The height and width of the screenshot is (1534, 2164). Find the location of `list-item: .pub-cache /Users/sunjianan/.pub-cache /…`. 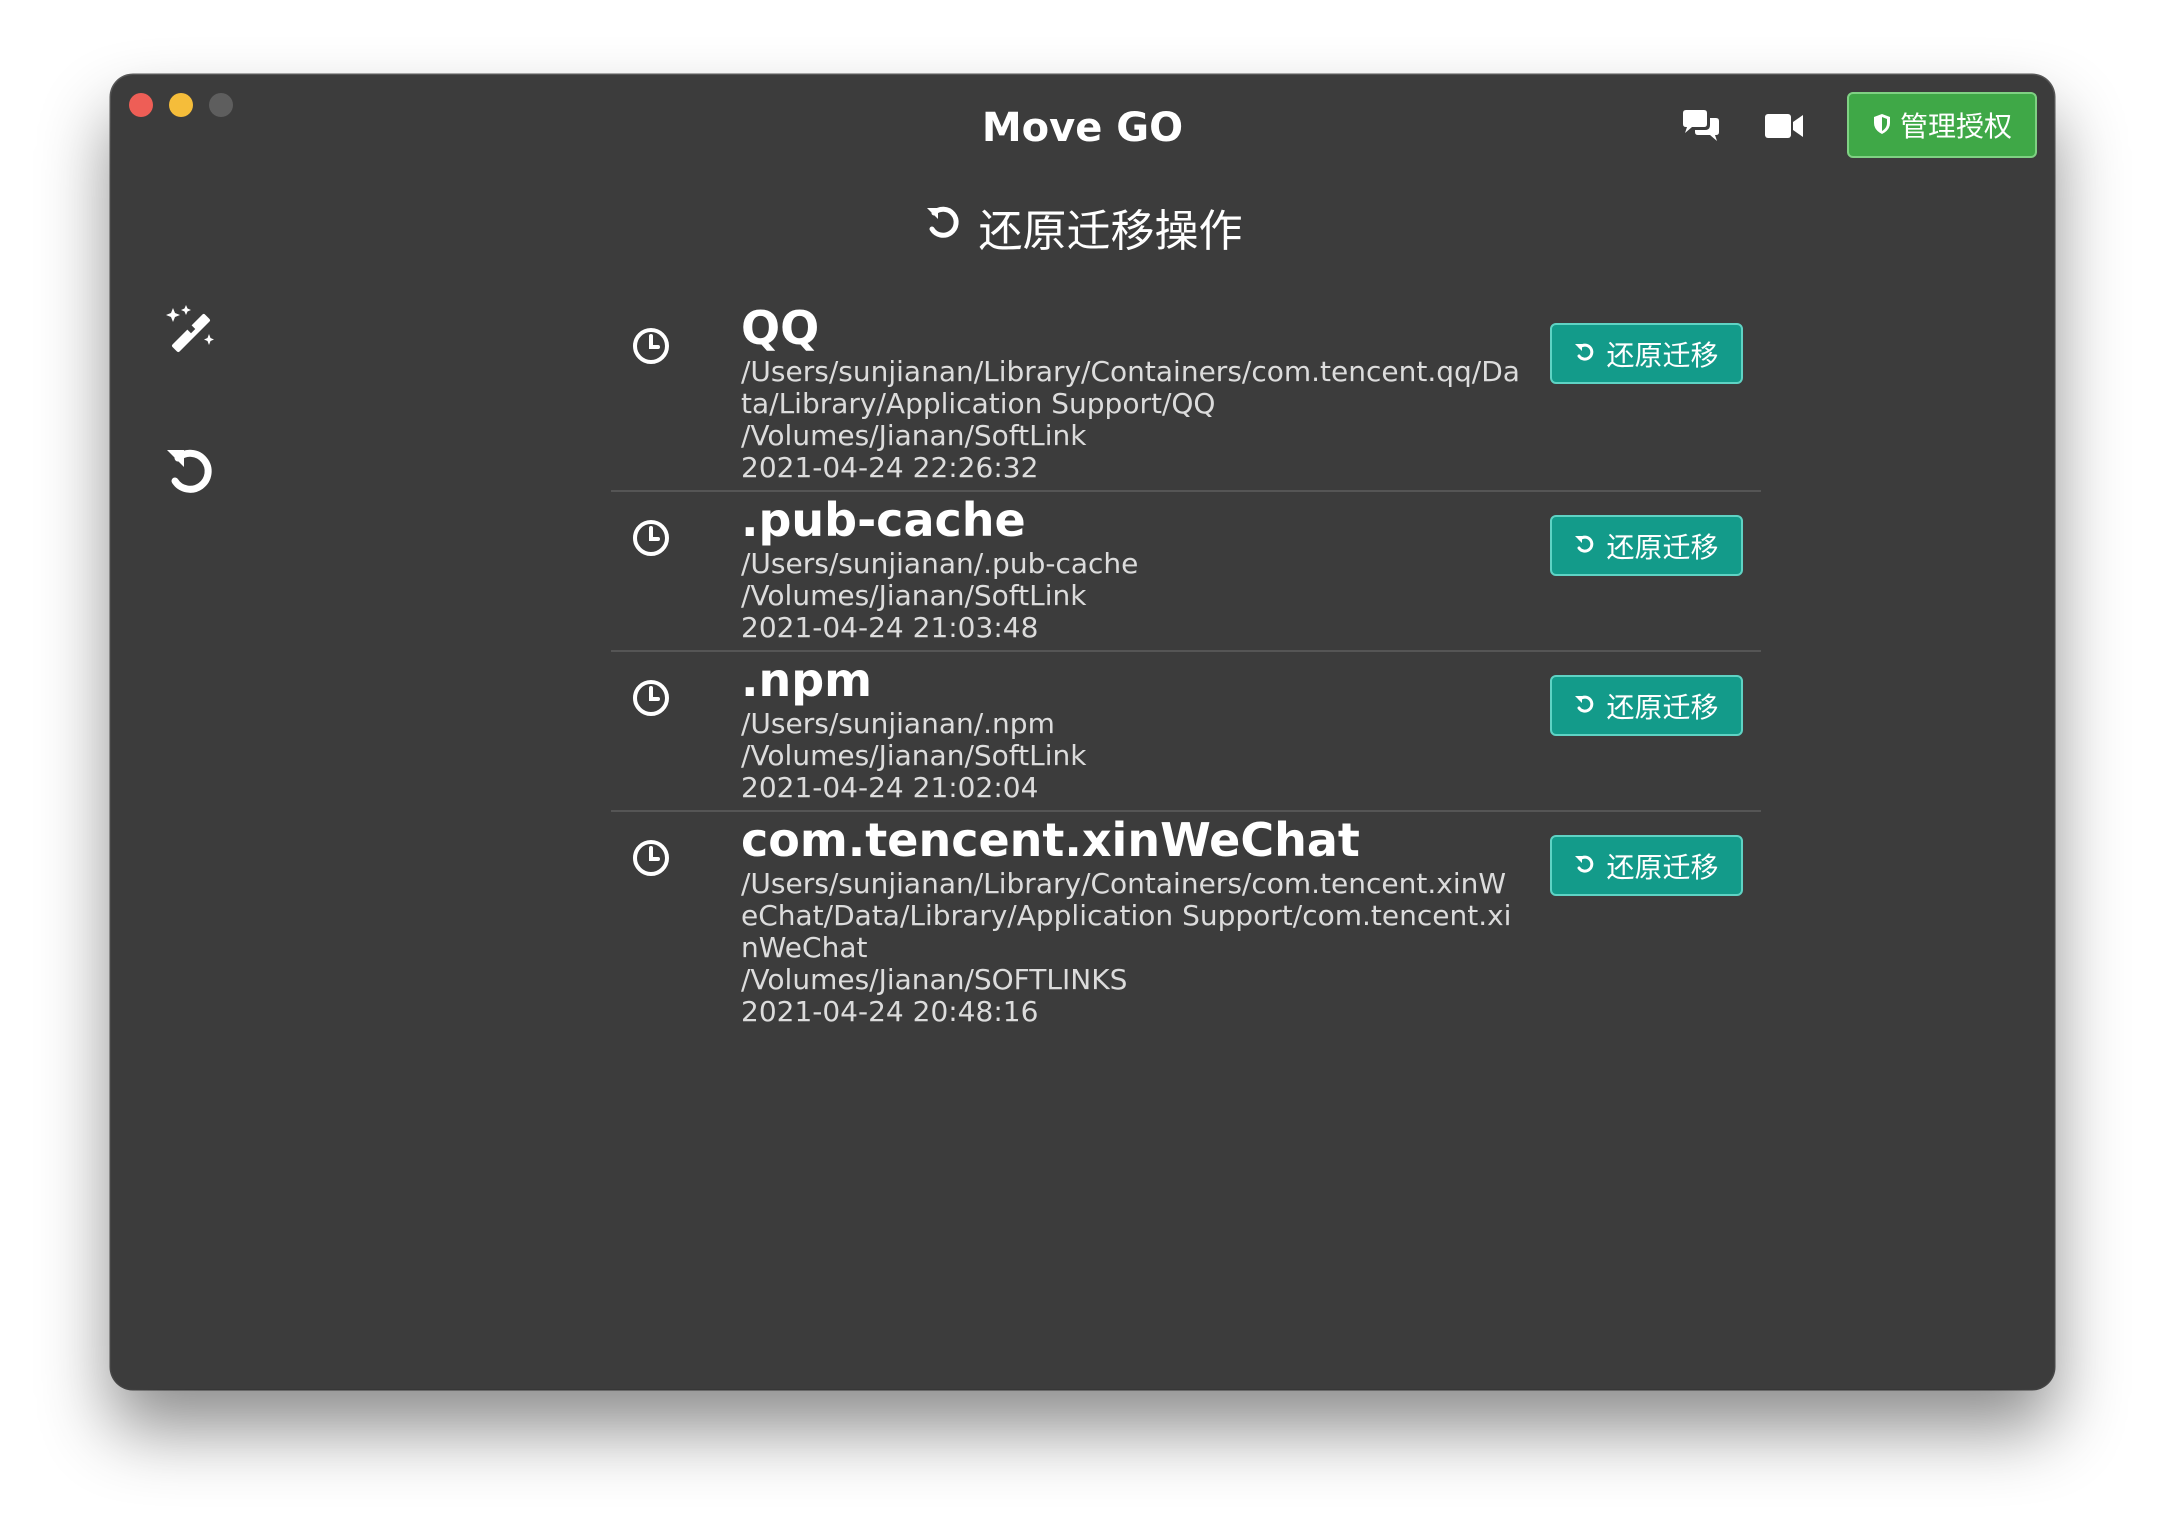

list-item: .pub-cache /Users/sunjianan/.pub-cache /… is located at coordinates (1186, 572).